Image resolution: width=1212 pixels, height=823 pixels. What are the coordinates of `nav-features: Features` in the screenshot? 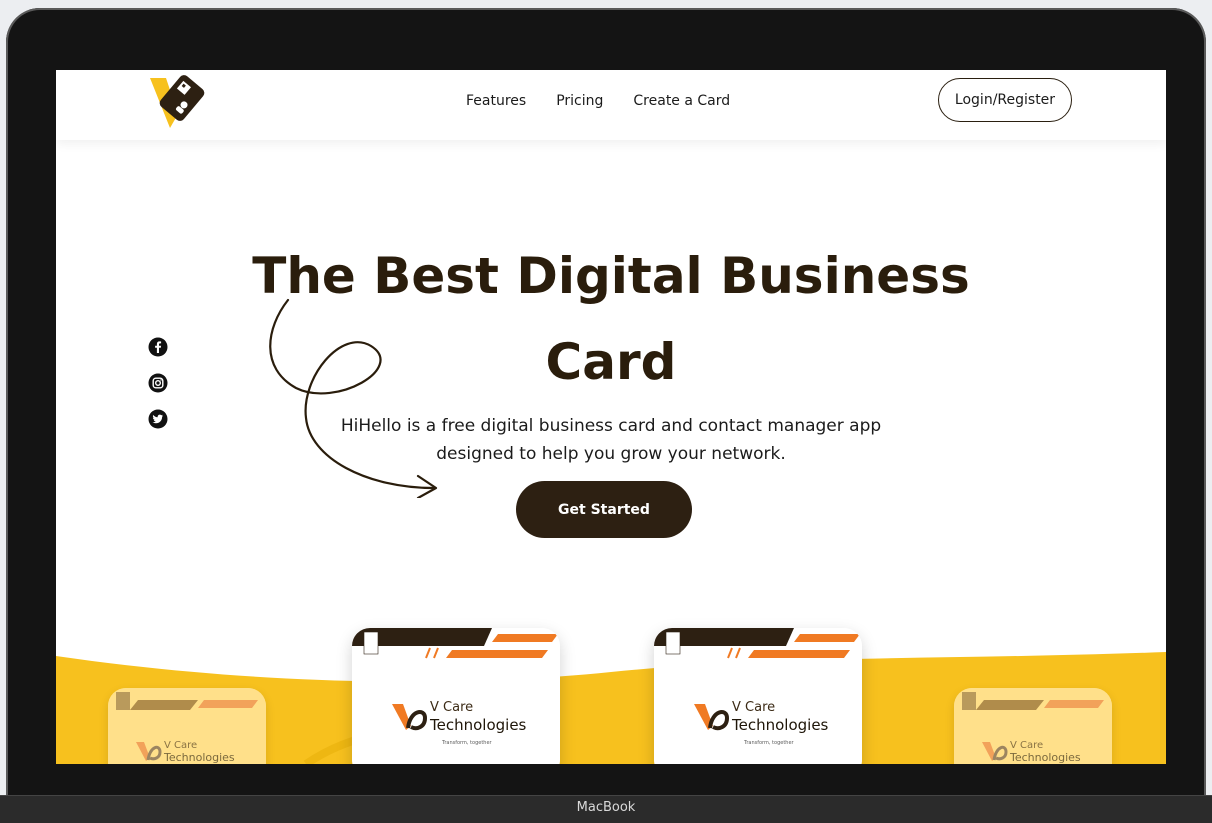 It's located at (496, 101).